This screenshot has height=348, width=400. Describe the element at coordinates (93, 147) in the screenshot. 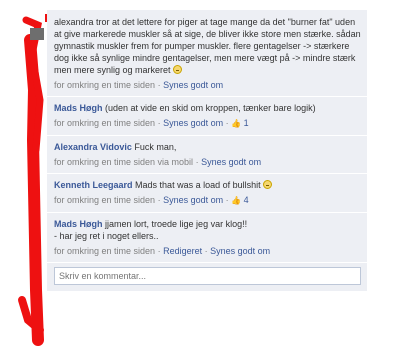

I see `comment-author: Alexandra Vidovic` at that location.